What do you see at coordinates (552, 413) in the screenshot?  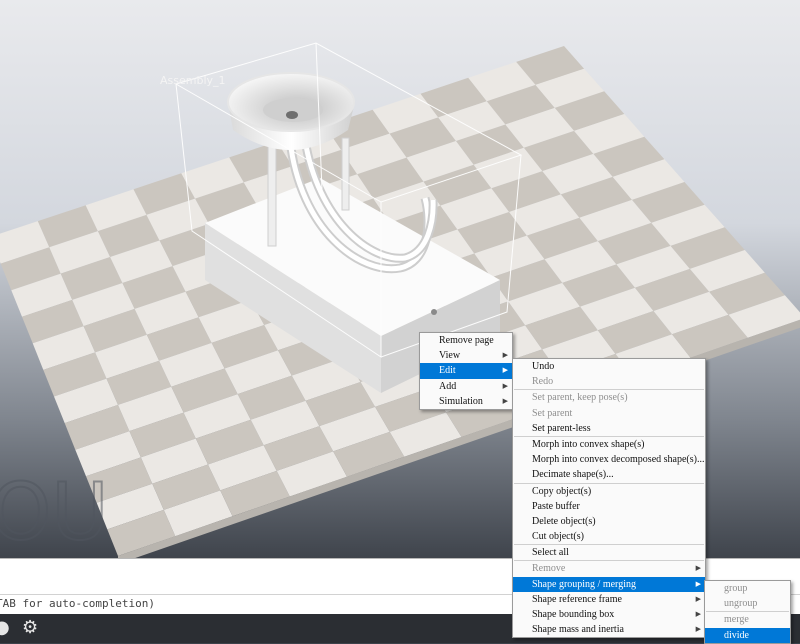 I see `menu-item-label: Set parent` at bounding box center [552, 413].